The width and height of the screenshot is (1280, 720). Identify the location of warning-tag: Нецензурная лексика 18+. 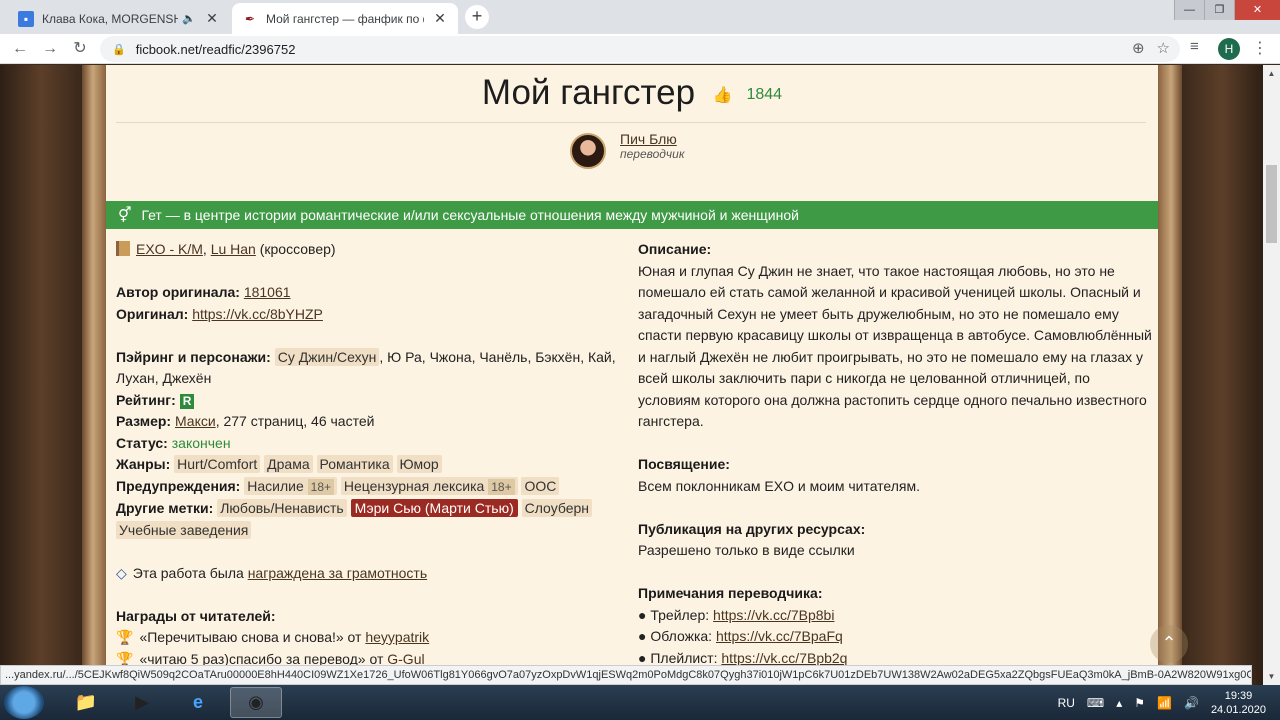
(429, 485).